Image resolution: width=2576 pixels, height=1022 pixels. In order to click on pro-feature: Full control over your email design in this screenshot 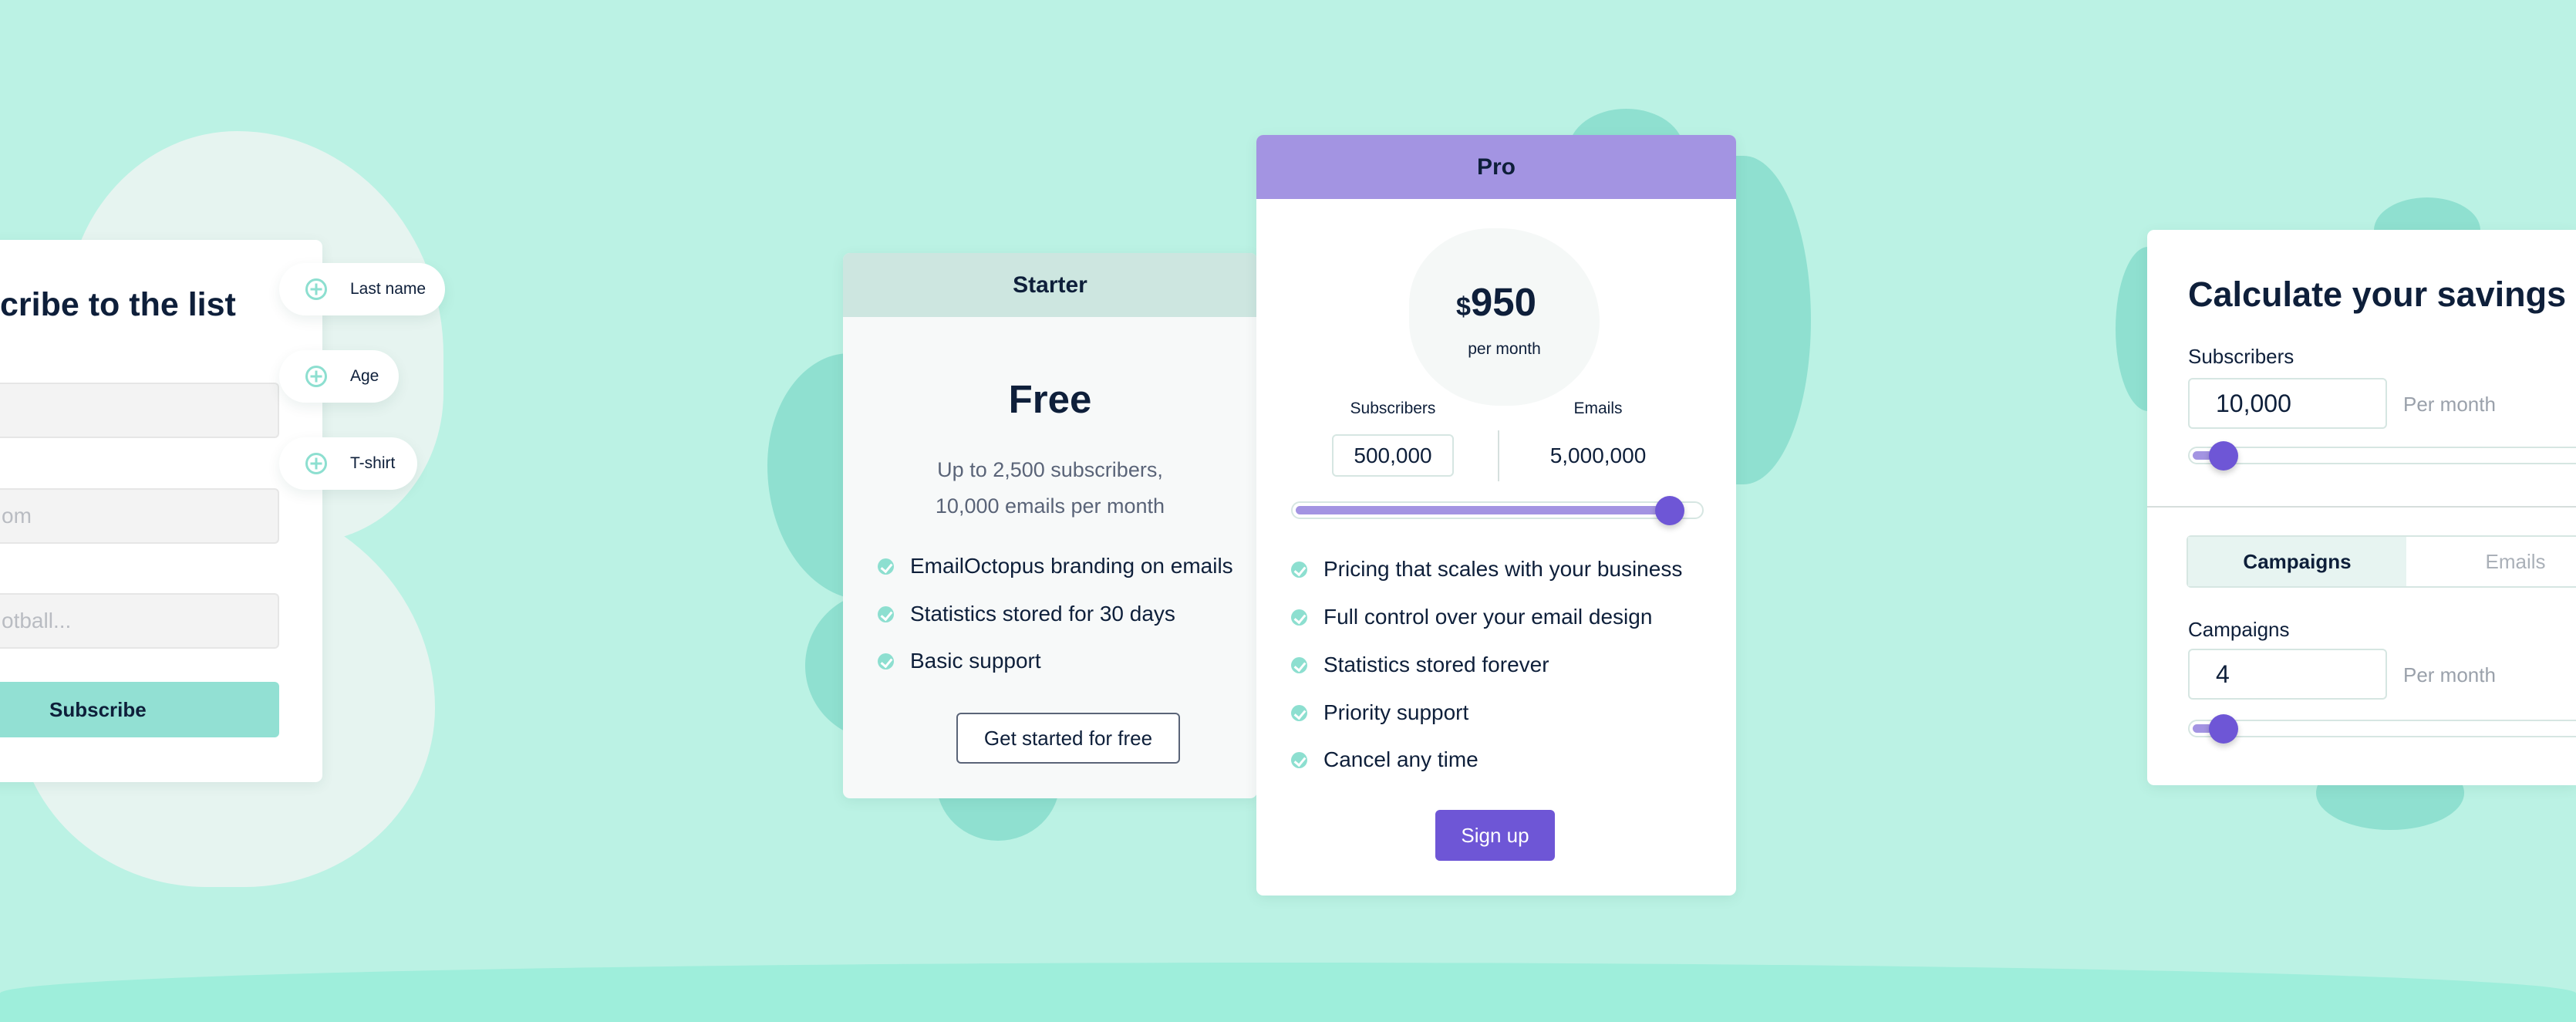, I will do `click(1471, 617)`.